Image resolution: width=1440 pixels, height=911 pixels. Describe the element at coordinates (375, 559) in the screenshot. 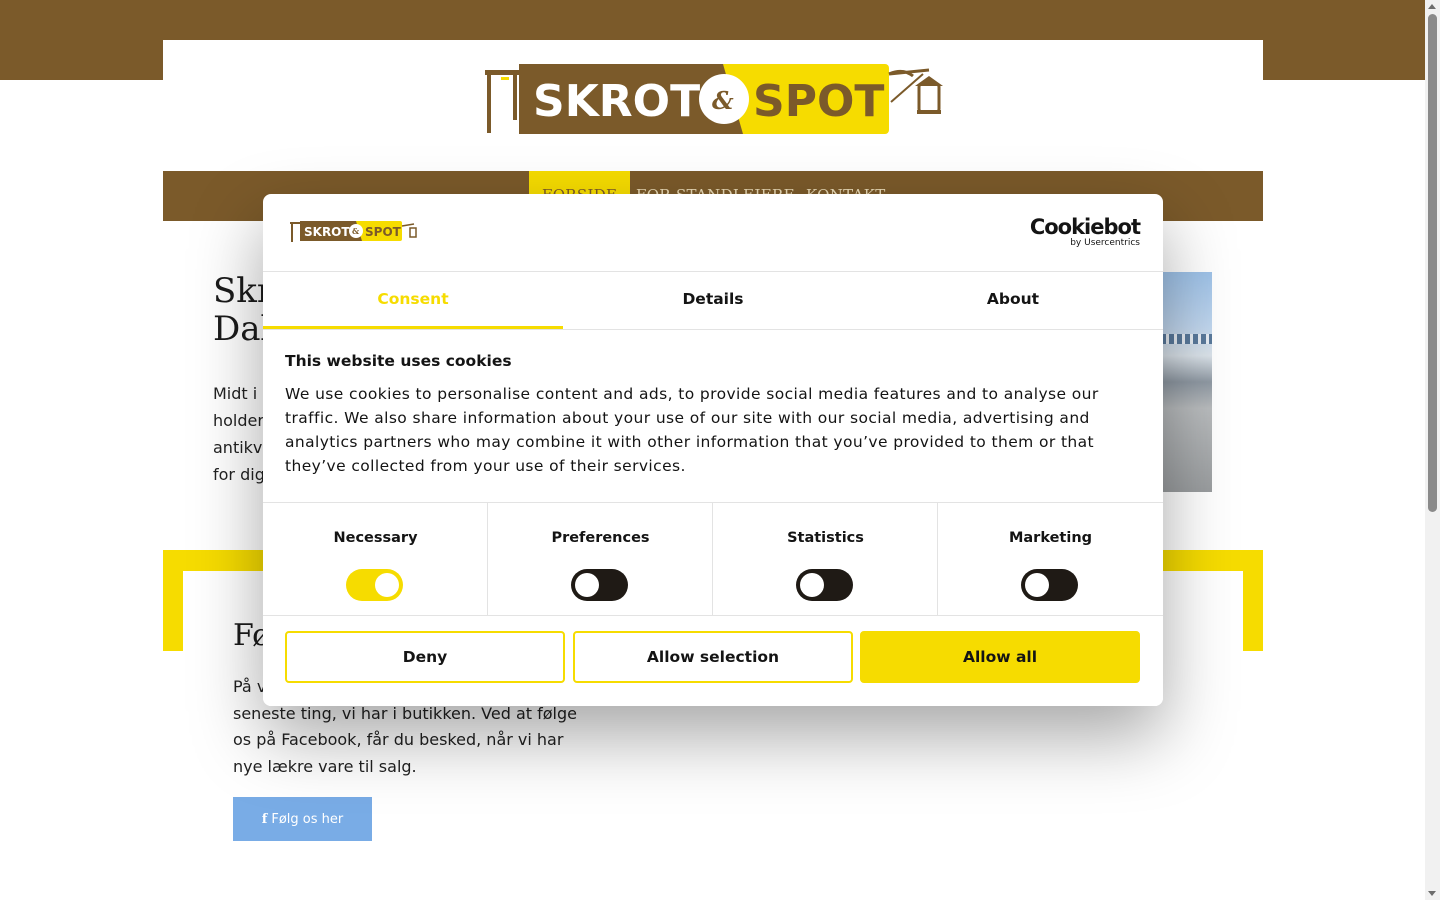

I see `category-necessary: Necessary` at that location.